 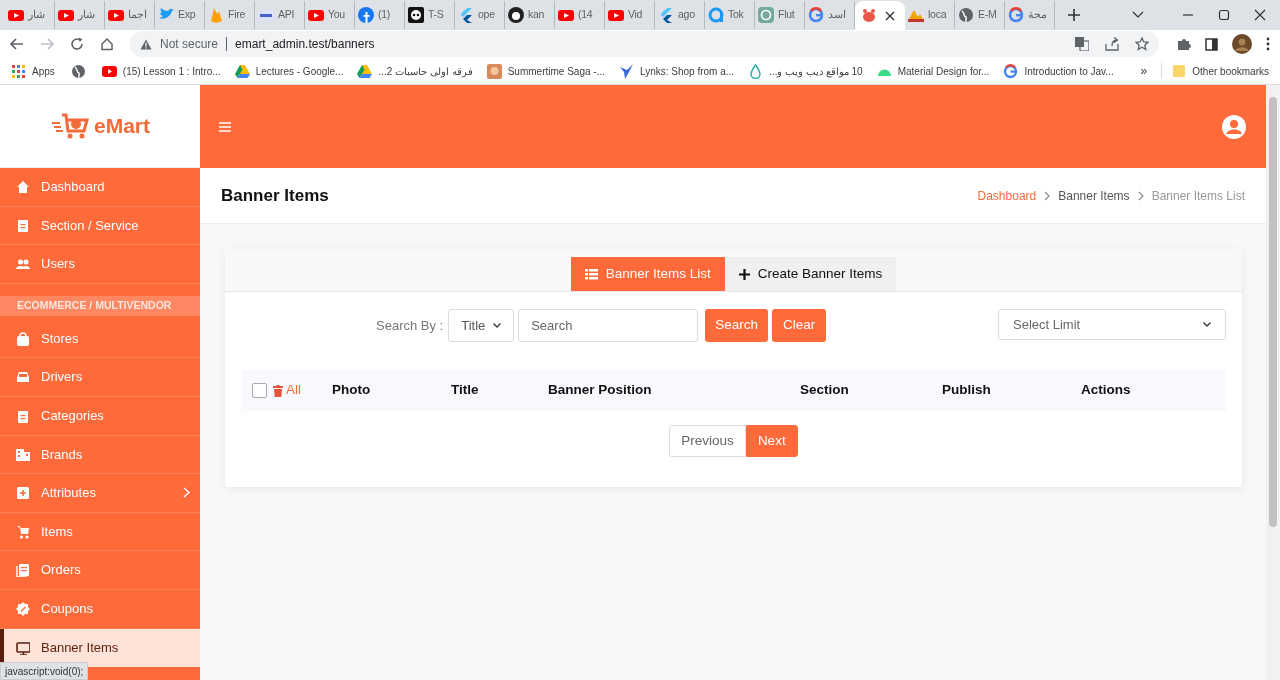 What do you see at coordinates (825, 390) in the screenshot?
I see `column-header: Section` at bounding box center [825, 390].